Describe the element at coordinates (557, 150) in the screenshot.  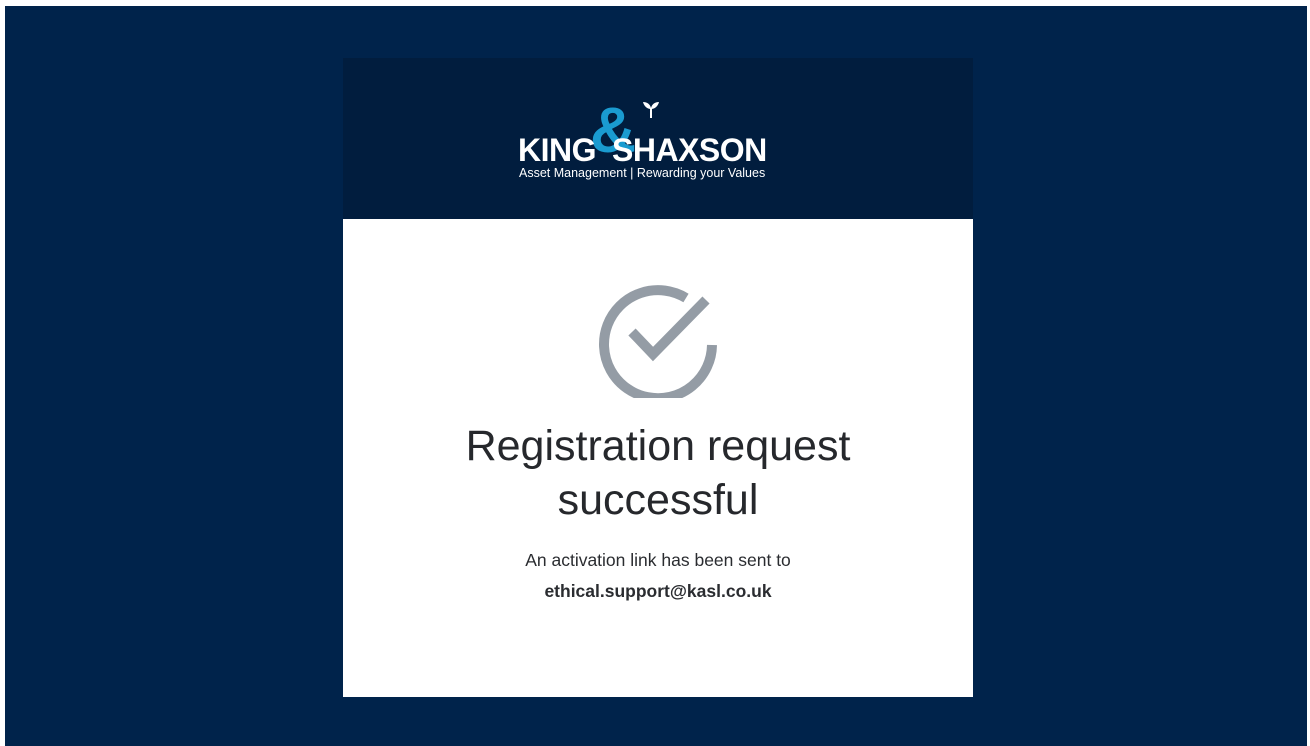
I see `logo-word-king: KING` at that location.